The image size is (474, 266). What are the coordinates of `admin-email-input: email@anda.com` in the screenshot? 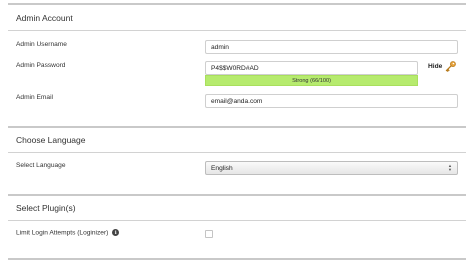 It's located at (331, 101).